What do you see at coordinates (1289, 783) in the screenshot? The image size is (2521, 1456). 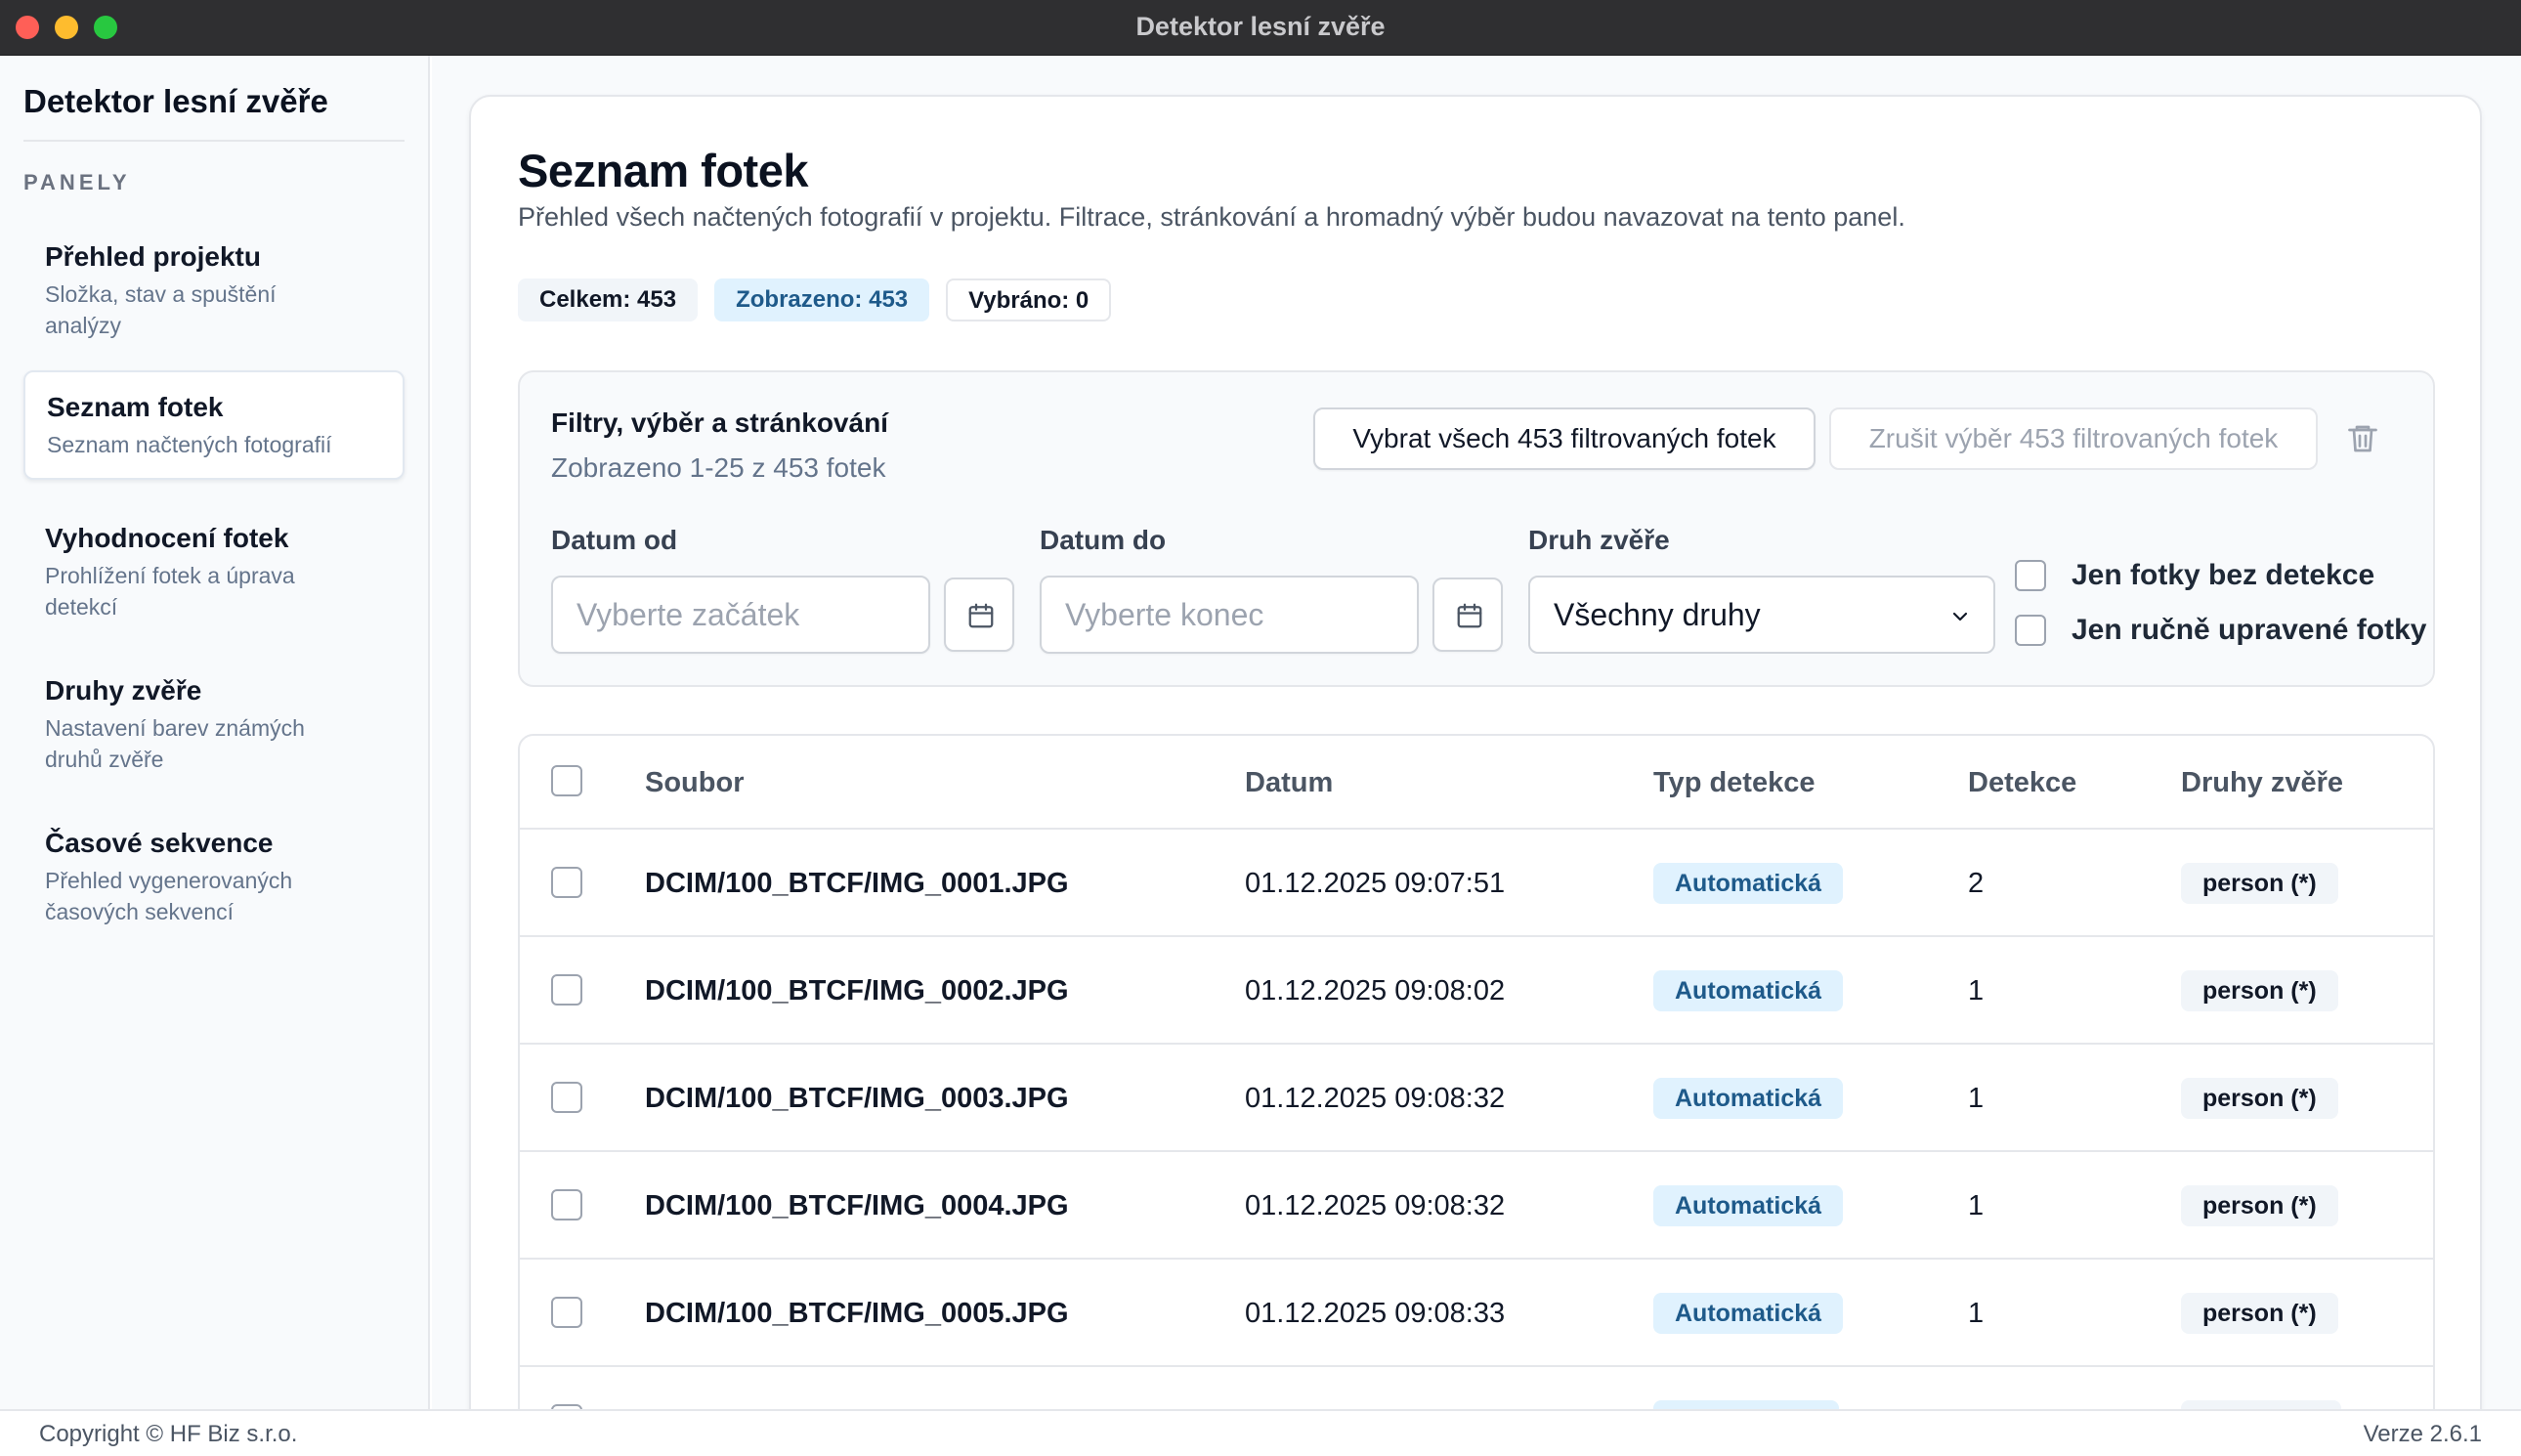 I see `column-header-date: Datum` at bounding box center [1289, 783].